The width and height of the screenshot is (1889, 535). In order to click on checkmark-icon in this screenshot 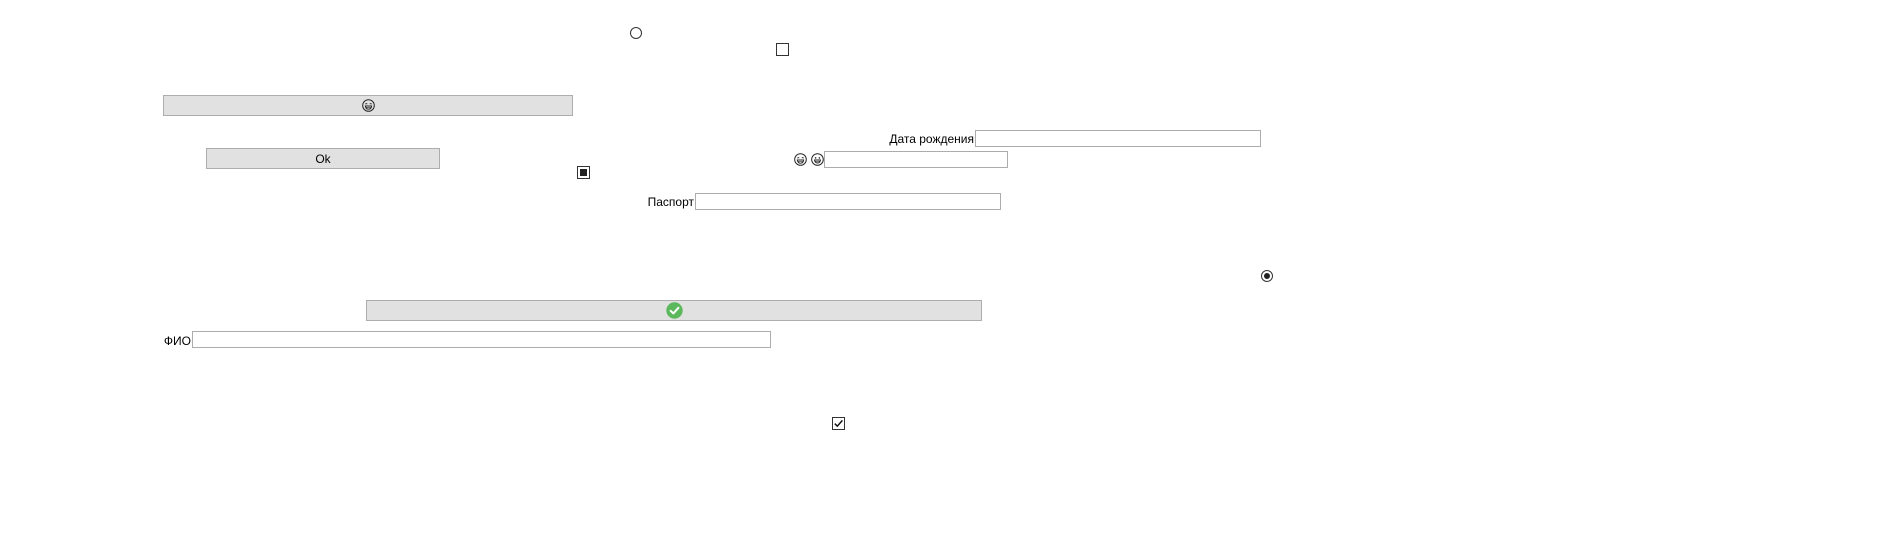, I will do `click(838, 423)`.